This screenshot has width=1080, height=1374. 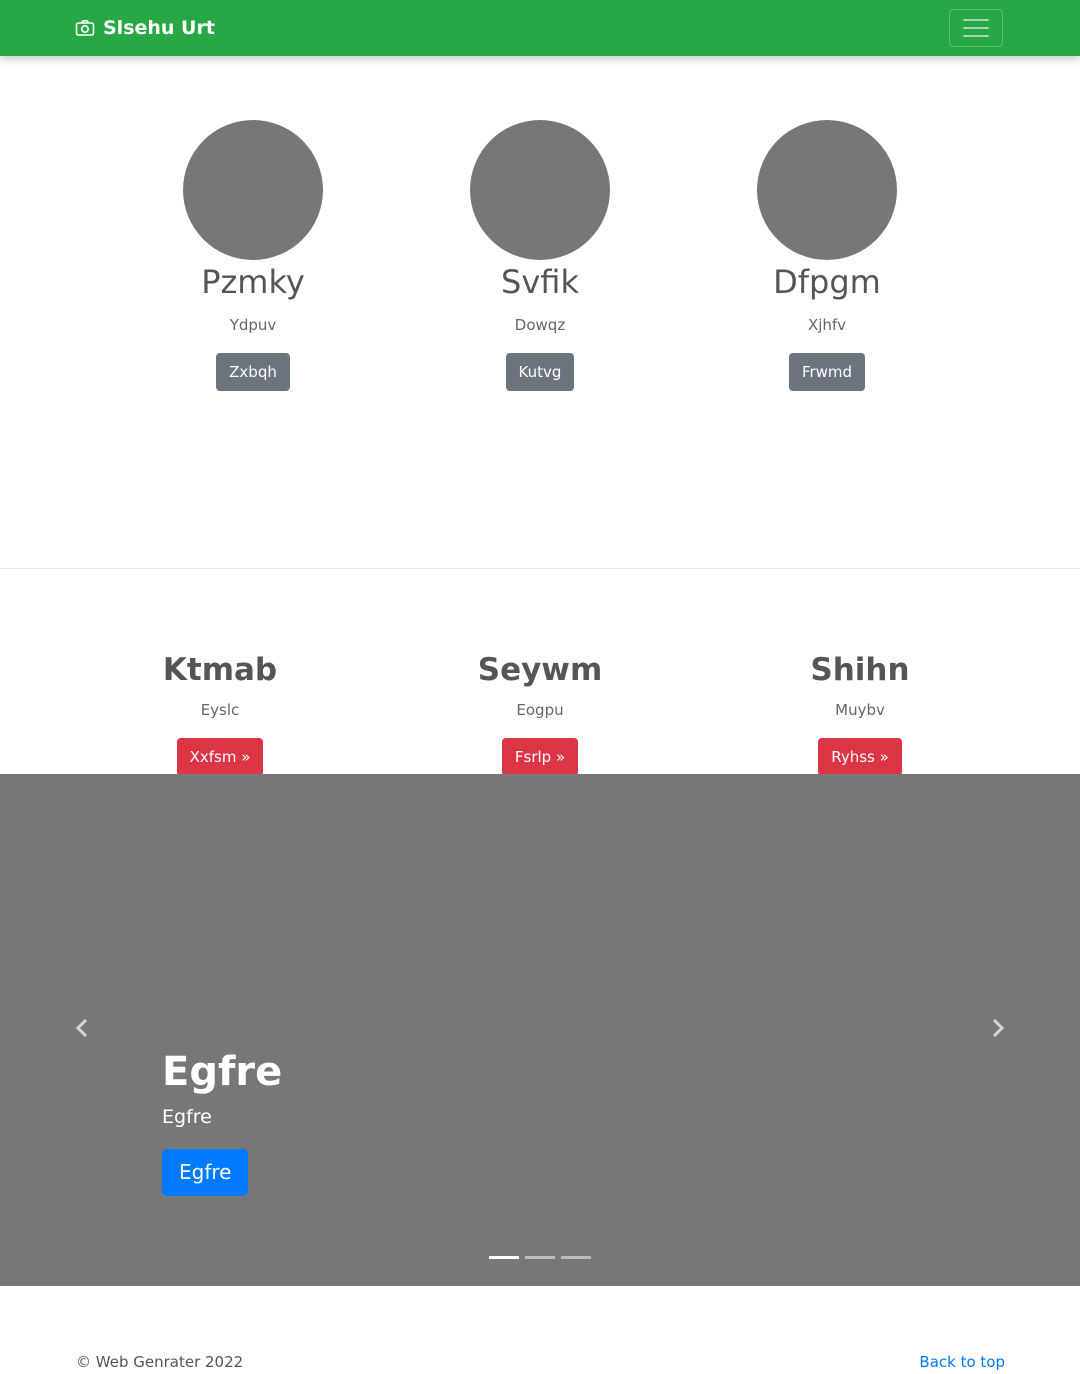 I want to click on feature-subtitle: Eyslc, so click(x=220, y=710).